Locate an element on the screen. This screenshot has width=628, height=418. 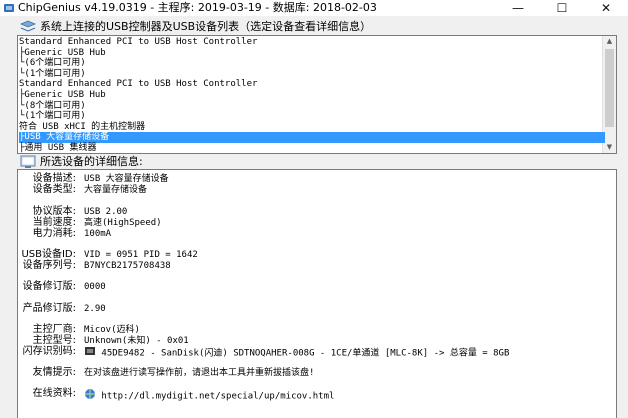
scroll-down-icon: ▼ is located at coordinates (609, 147).